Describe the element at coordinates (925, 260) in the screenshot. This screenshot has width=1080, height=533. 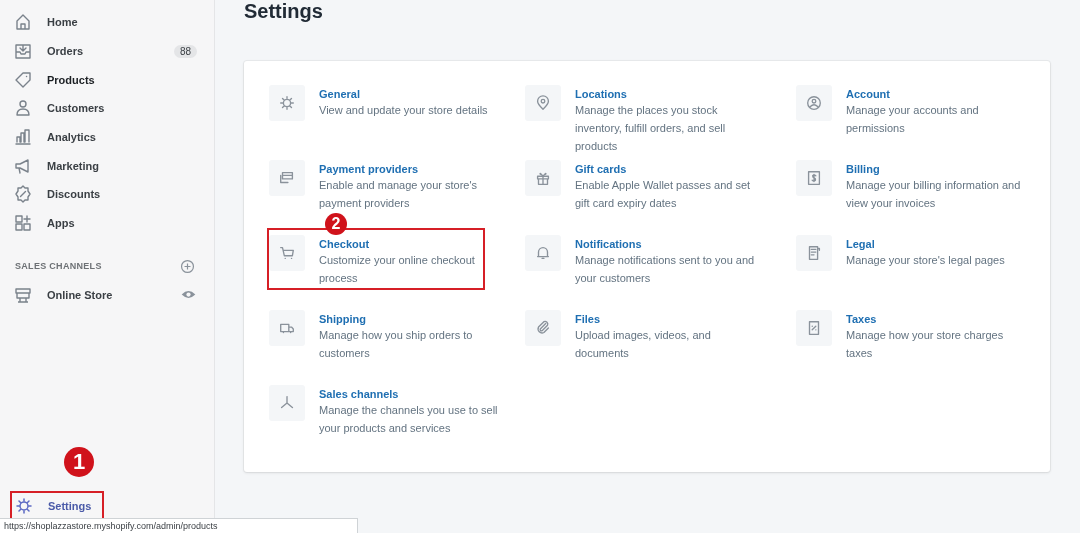
I see `settings-description: Manage your store's legal pages` at that location.